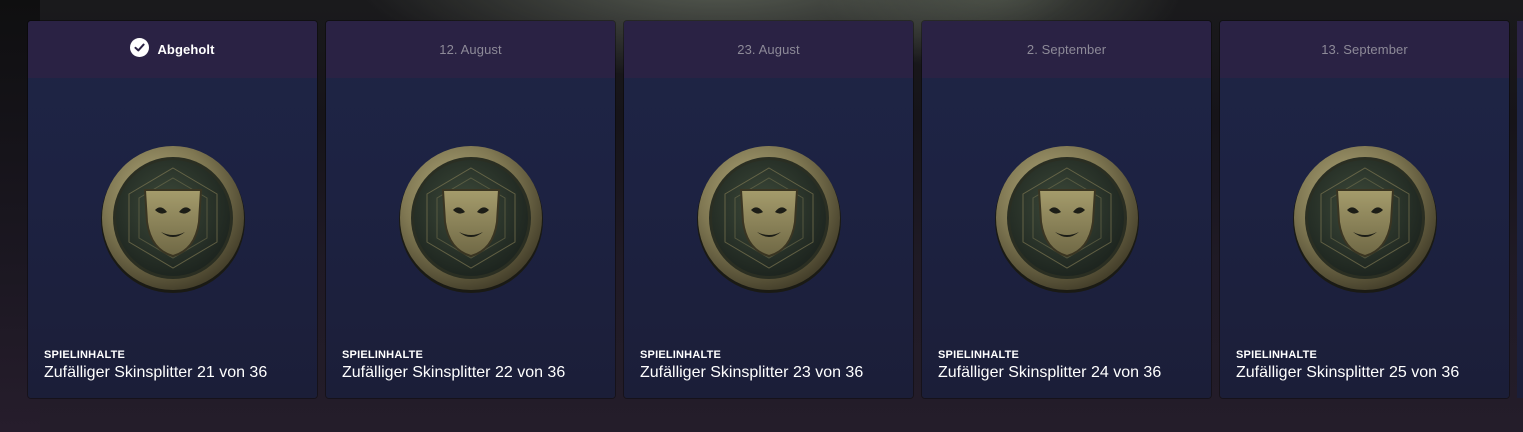  Describe the element at coordinates (186, 49) in the screenshot. I see `card-status-label: Abgeholt` at that location.